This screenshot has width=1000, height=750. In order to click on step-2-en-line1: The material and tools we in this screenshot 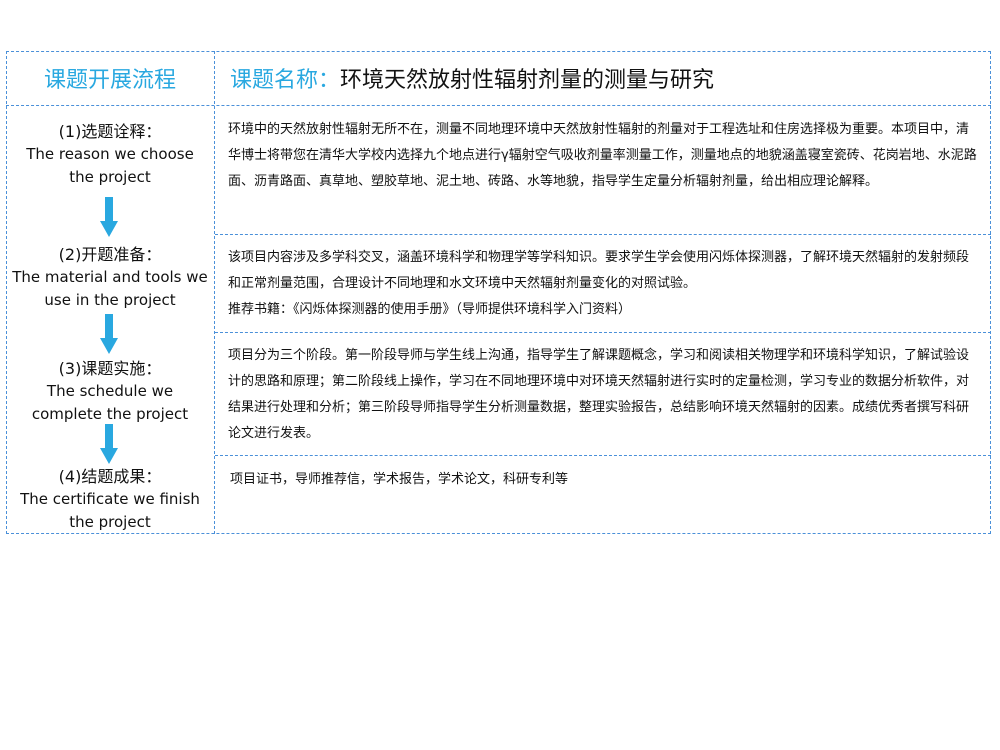, I will do `click(110, 277)`.